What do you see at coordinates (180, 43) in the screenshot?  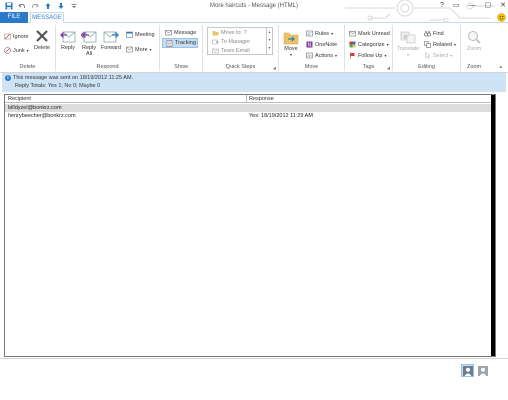 I see `tracking-button: Tracking` at bounding box center [180, 43].